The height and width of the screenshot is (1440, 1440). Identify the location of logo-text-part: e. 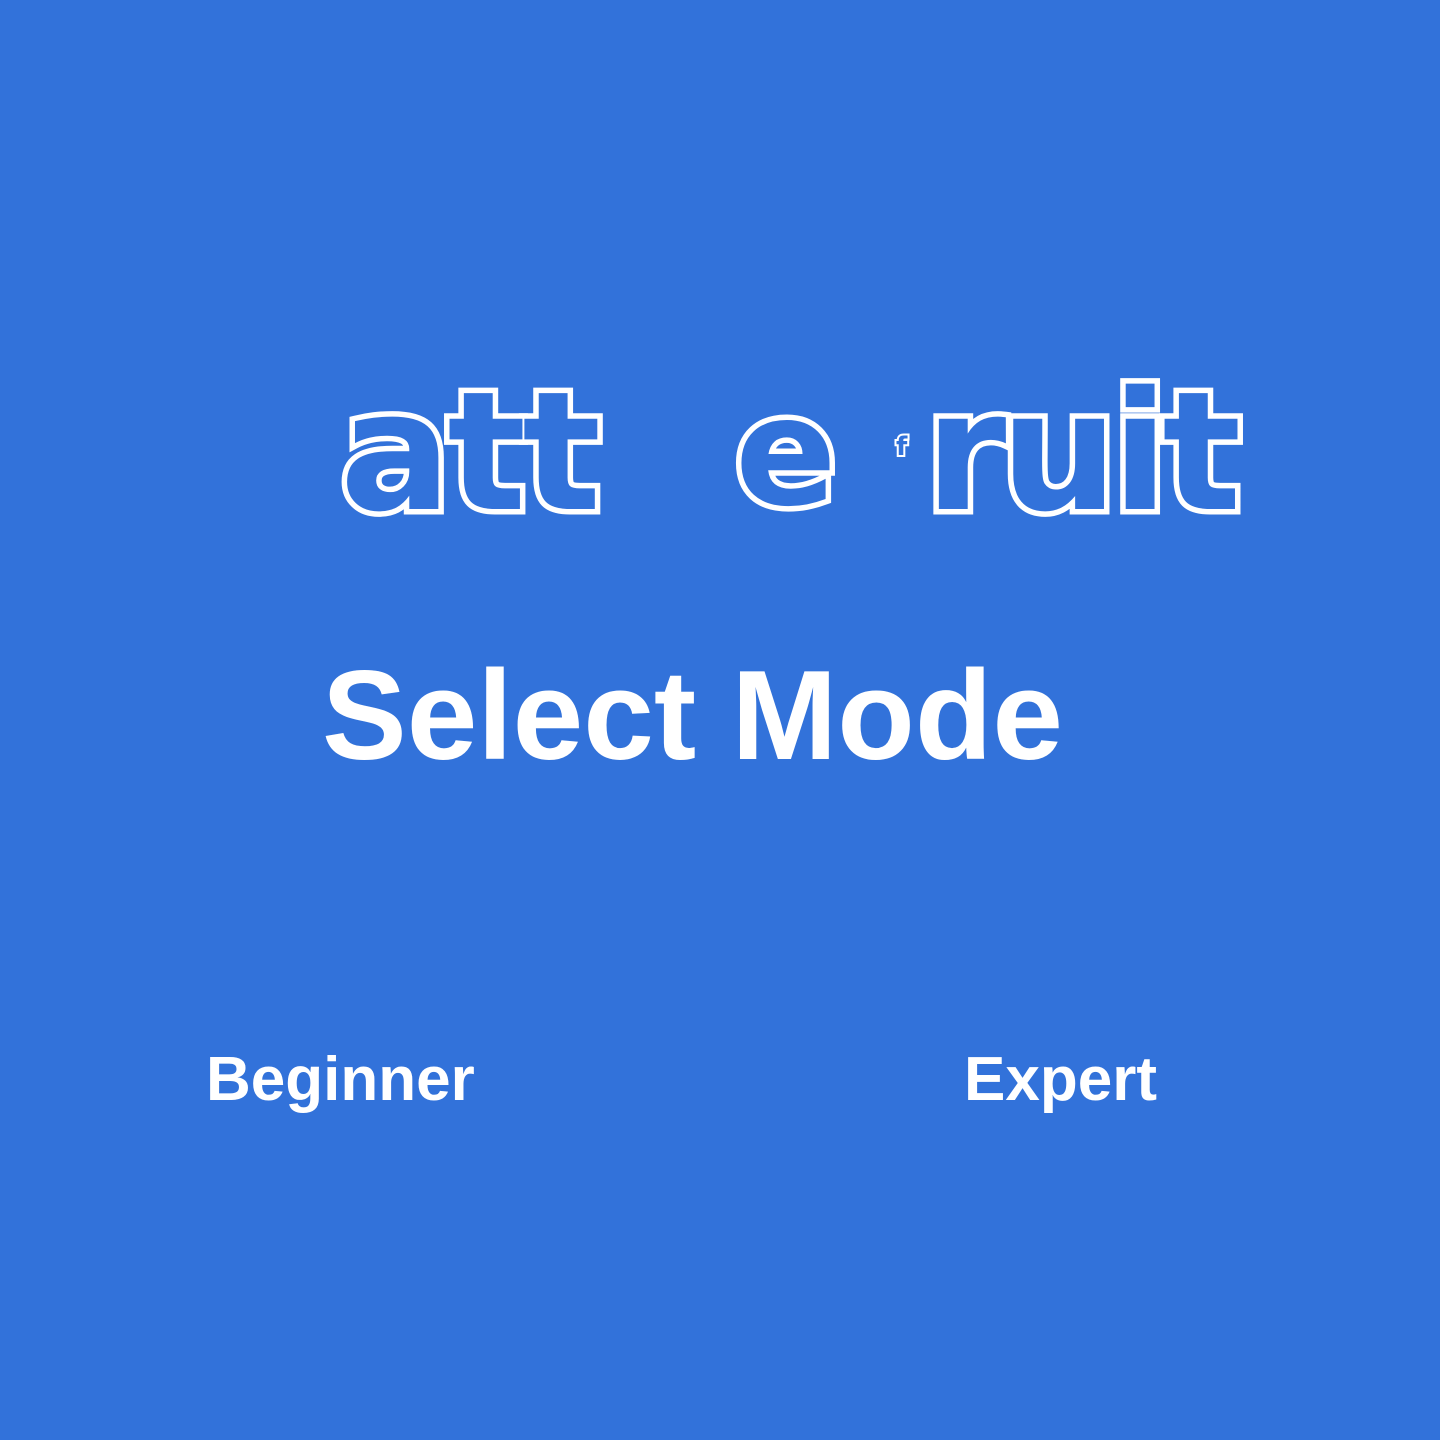
(786, 453).